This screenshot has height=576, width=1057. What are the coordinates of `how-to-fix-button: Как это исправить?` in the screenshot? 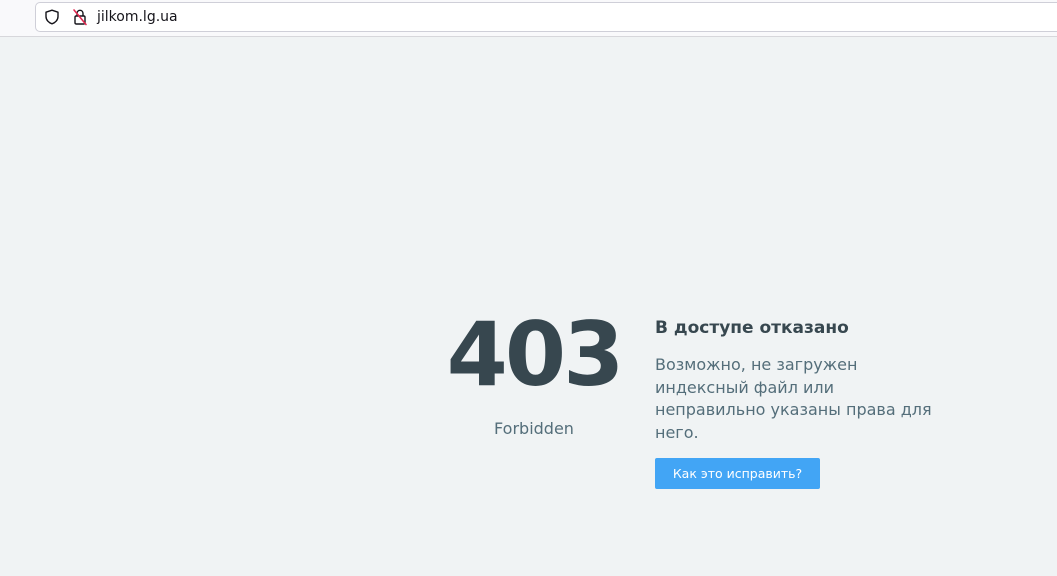 It's located at (737, 473).